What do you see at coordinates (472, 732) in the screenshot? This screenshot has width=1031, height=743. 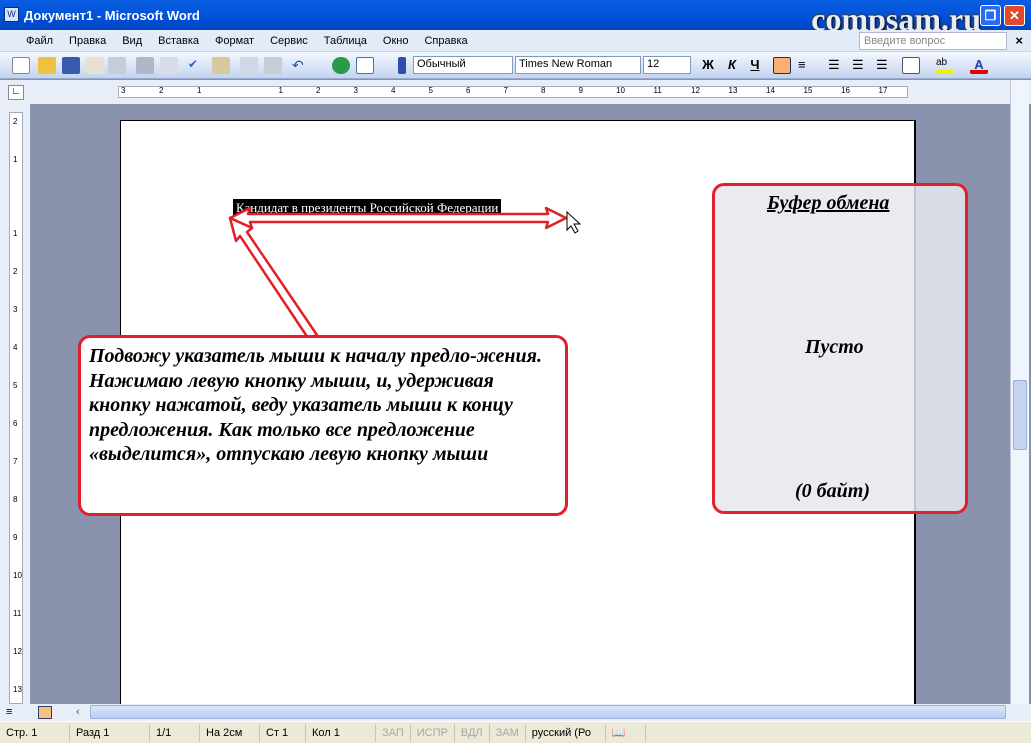 I see `status-ext: ВДЛ` at bounding box center [472, 732].